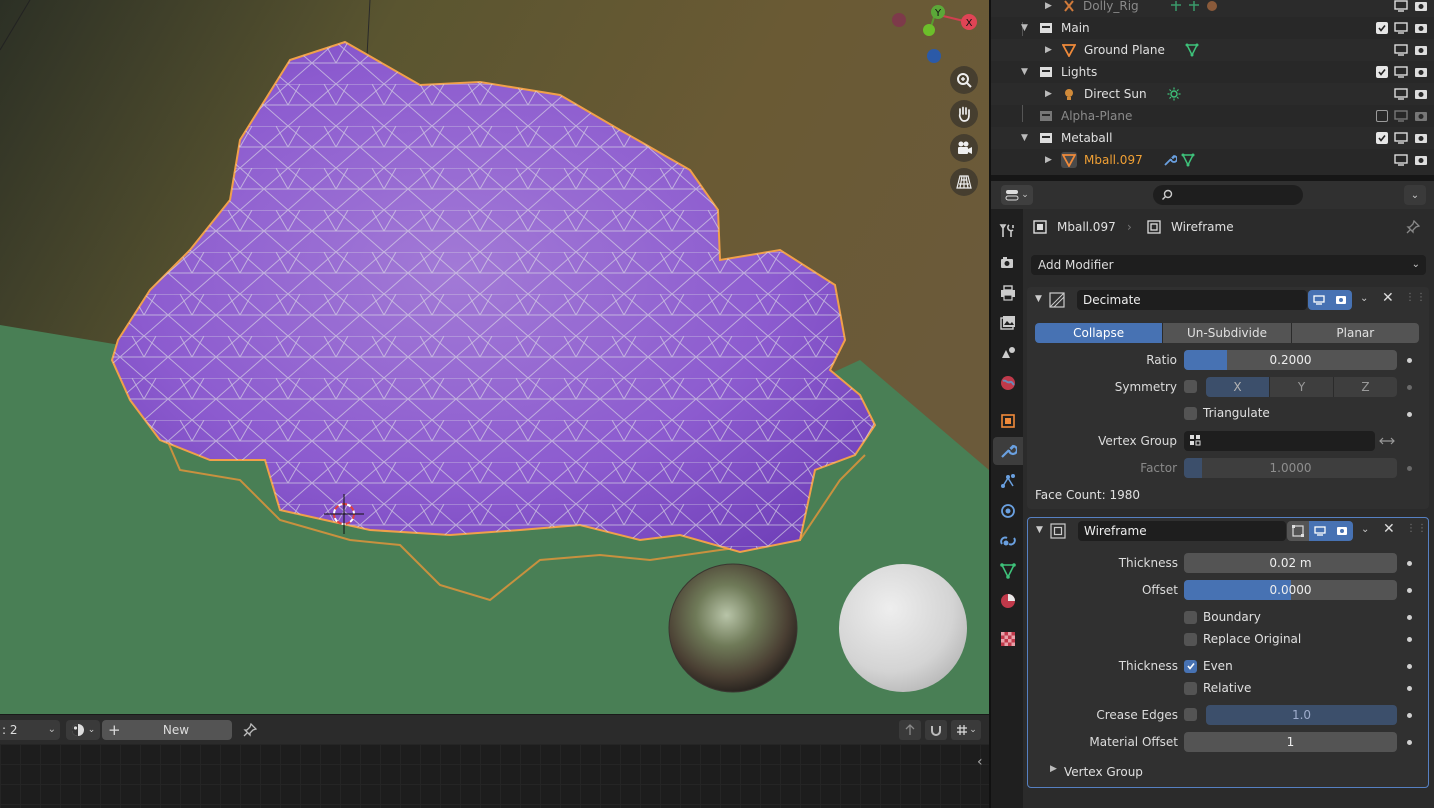  What do you see at coordinates (1387, 441) in the screenshot?
I see `invert-vertex-group-button` at bounding box center [1387, 441].